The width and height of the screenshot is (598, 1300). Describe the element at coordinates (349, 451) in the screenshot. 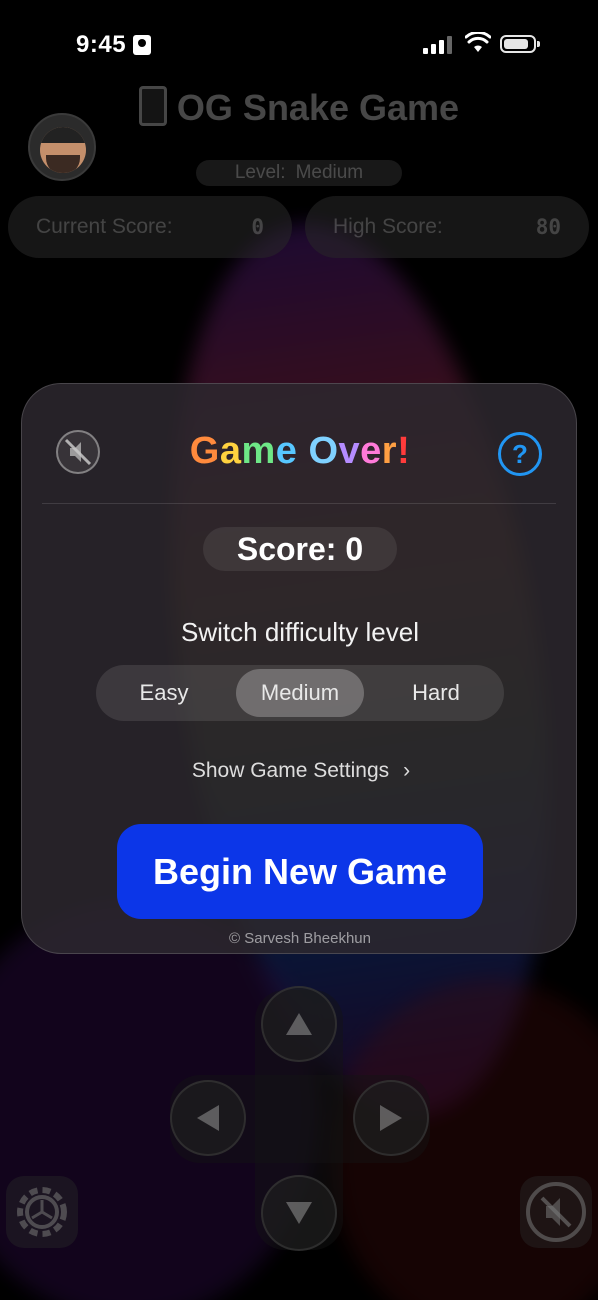

I see `title-letter: v` at that location.